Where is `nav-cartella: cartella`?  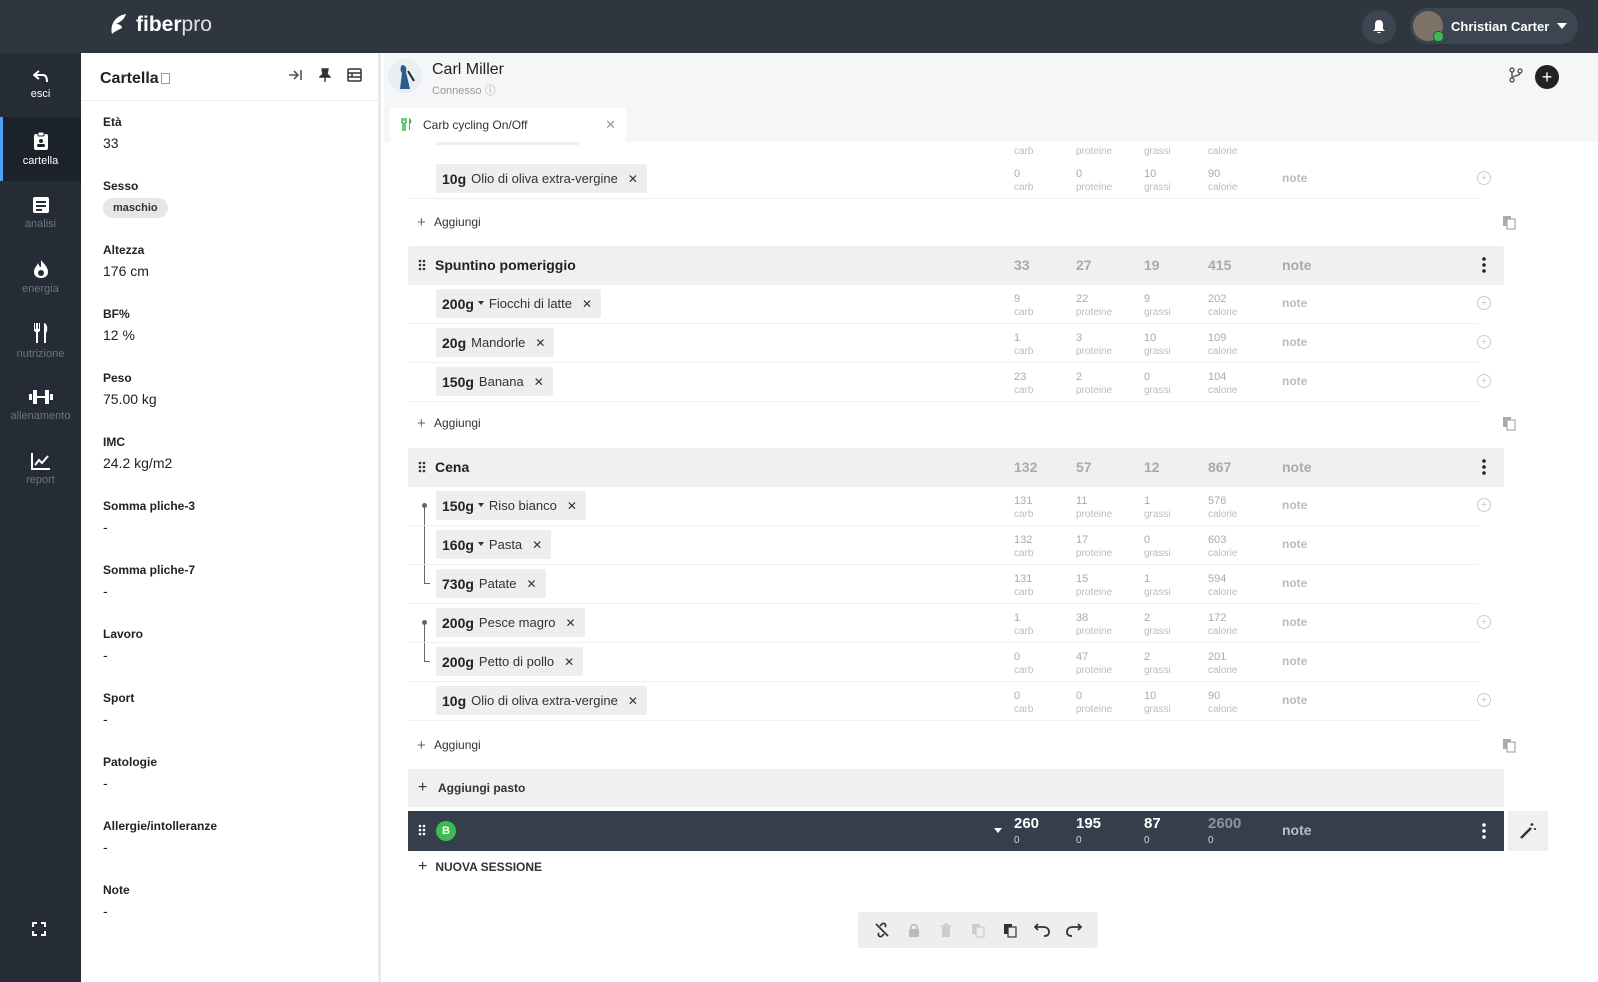
nav-cartella: cartella is located at coordinates (40, 149).